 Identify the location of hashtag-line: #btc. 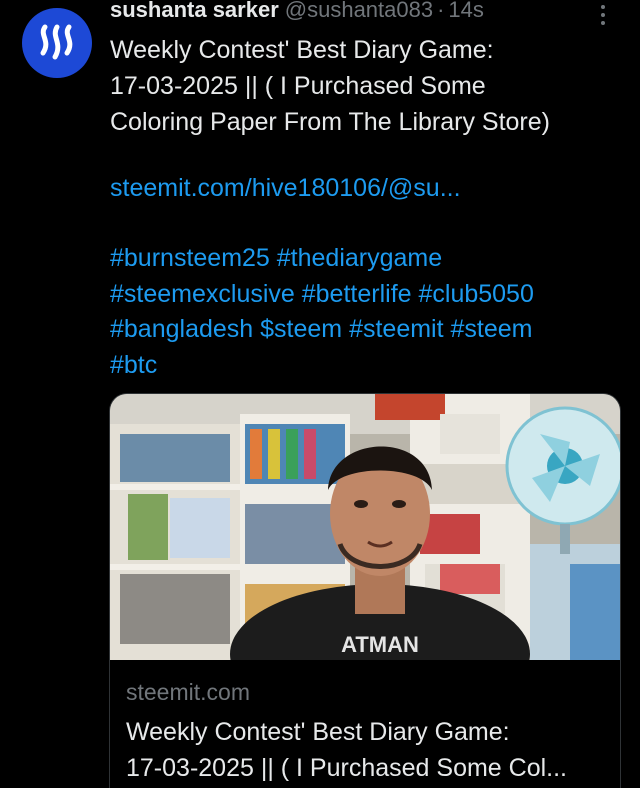
(370, 366).